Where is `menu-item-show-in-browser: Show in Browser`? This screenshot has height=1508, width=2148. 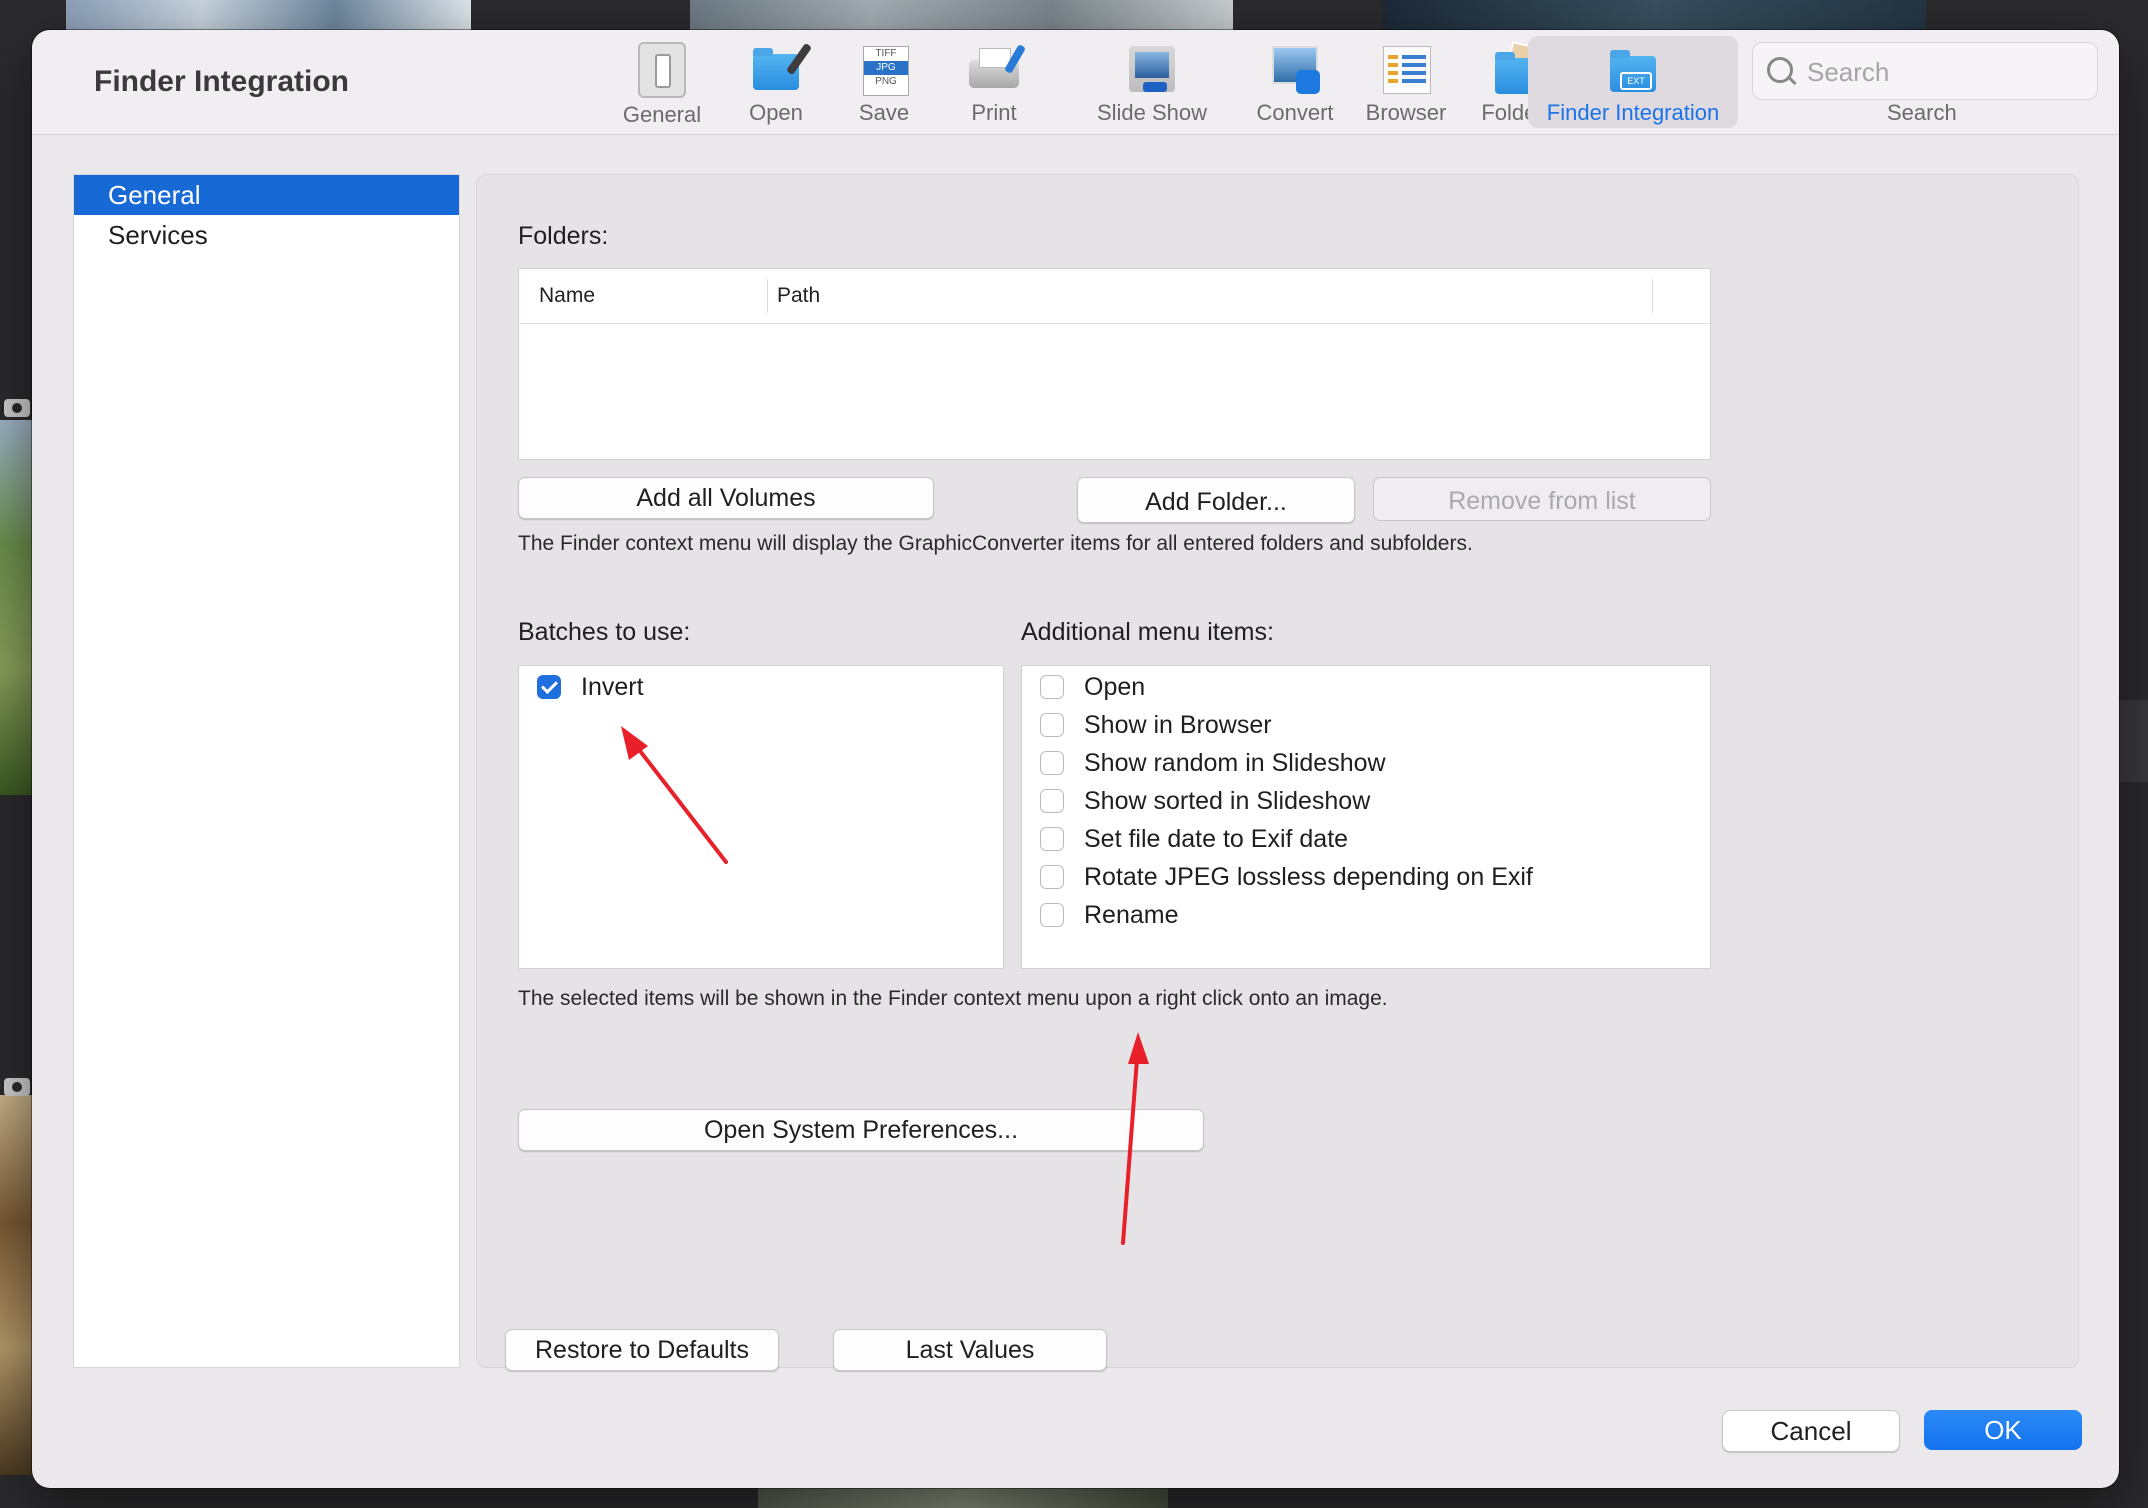
menu-item-show-in-browser: Show in Browser is located at coordinates (1156, 725).